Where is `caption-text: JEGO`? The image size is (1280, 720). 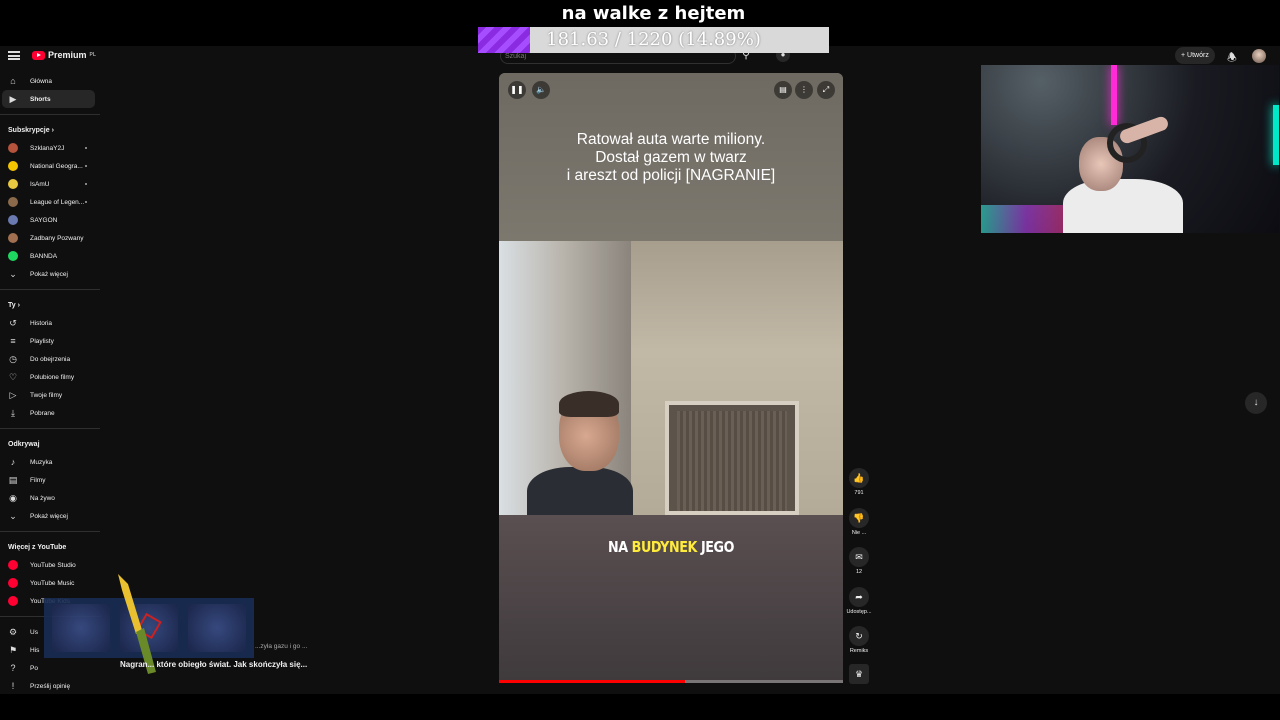
caption-text: JEGO is located at coordinates (715, 547).